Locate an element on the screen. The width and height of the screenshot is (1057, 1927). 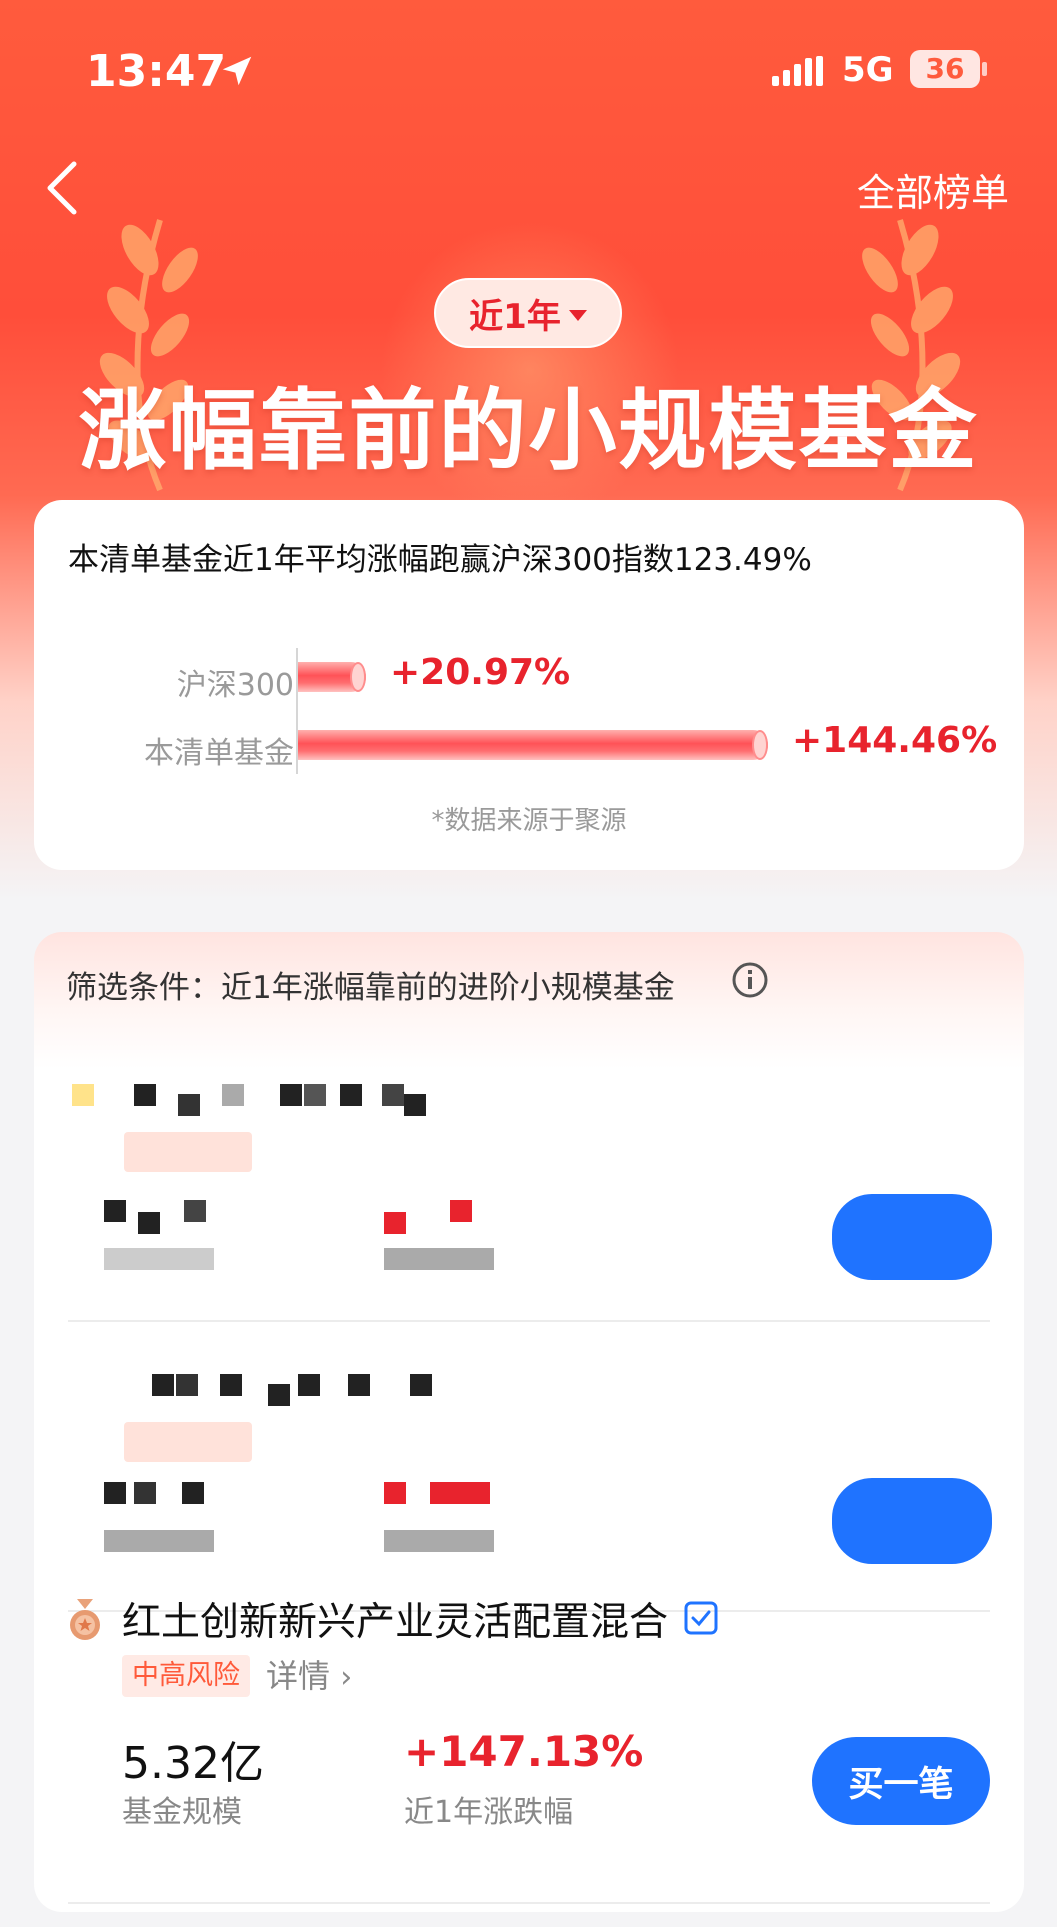
period-selector: 近1年 is located at coordinates (528, 313).